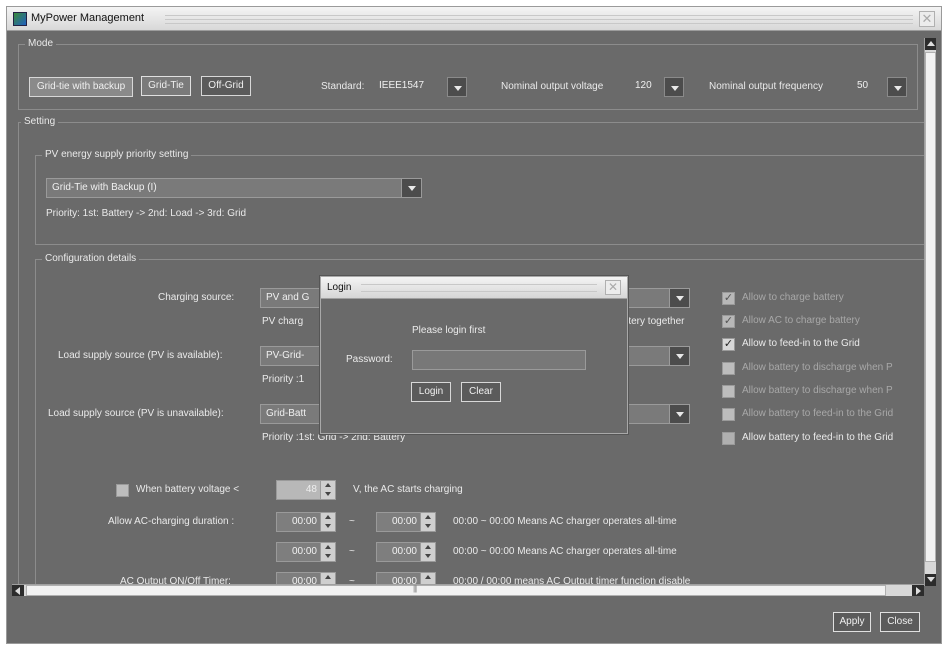  I want to click on ac-duration-label: Allow AC-charging duration :, so click(171, 521).